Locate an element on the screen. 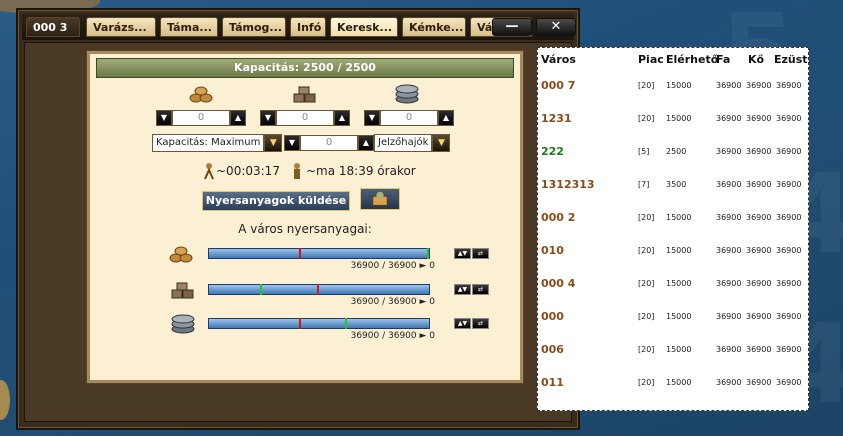 This screenshot has width=843, height=436. chevron-down-icon: ▼ is located at coordinates (273, 143).